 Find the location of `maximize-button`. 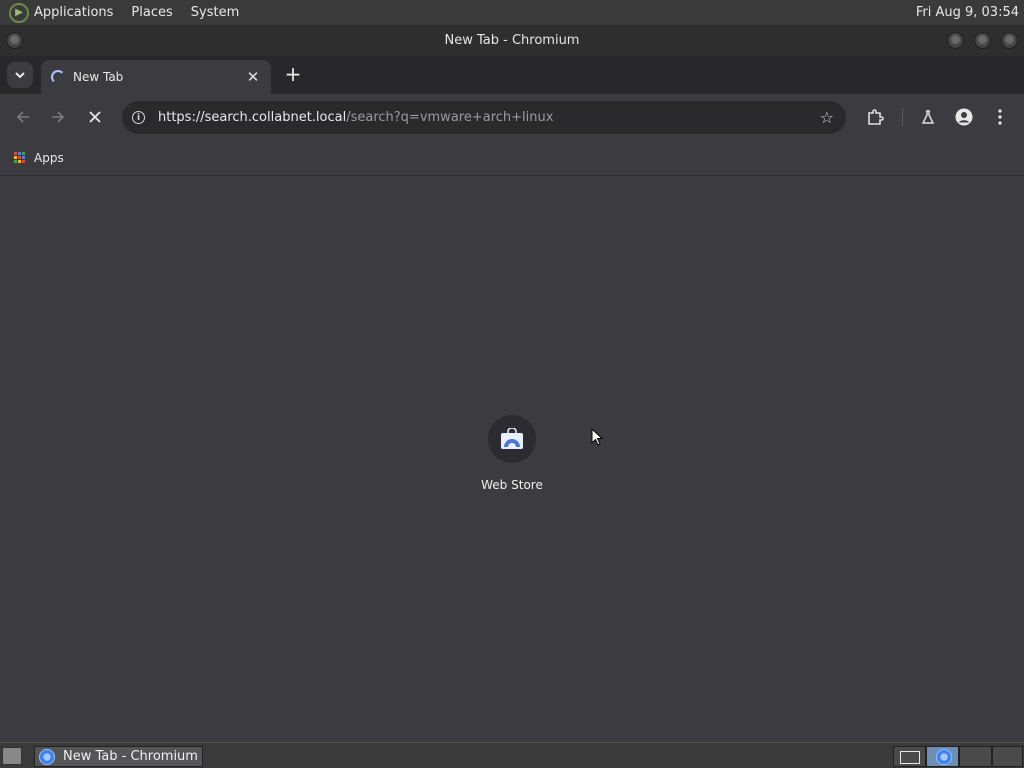

maximize-button is located at coordinates (982, 40).